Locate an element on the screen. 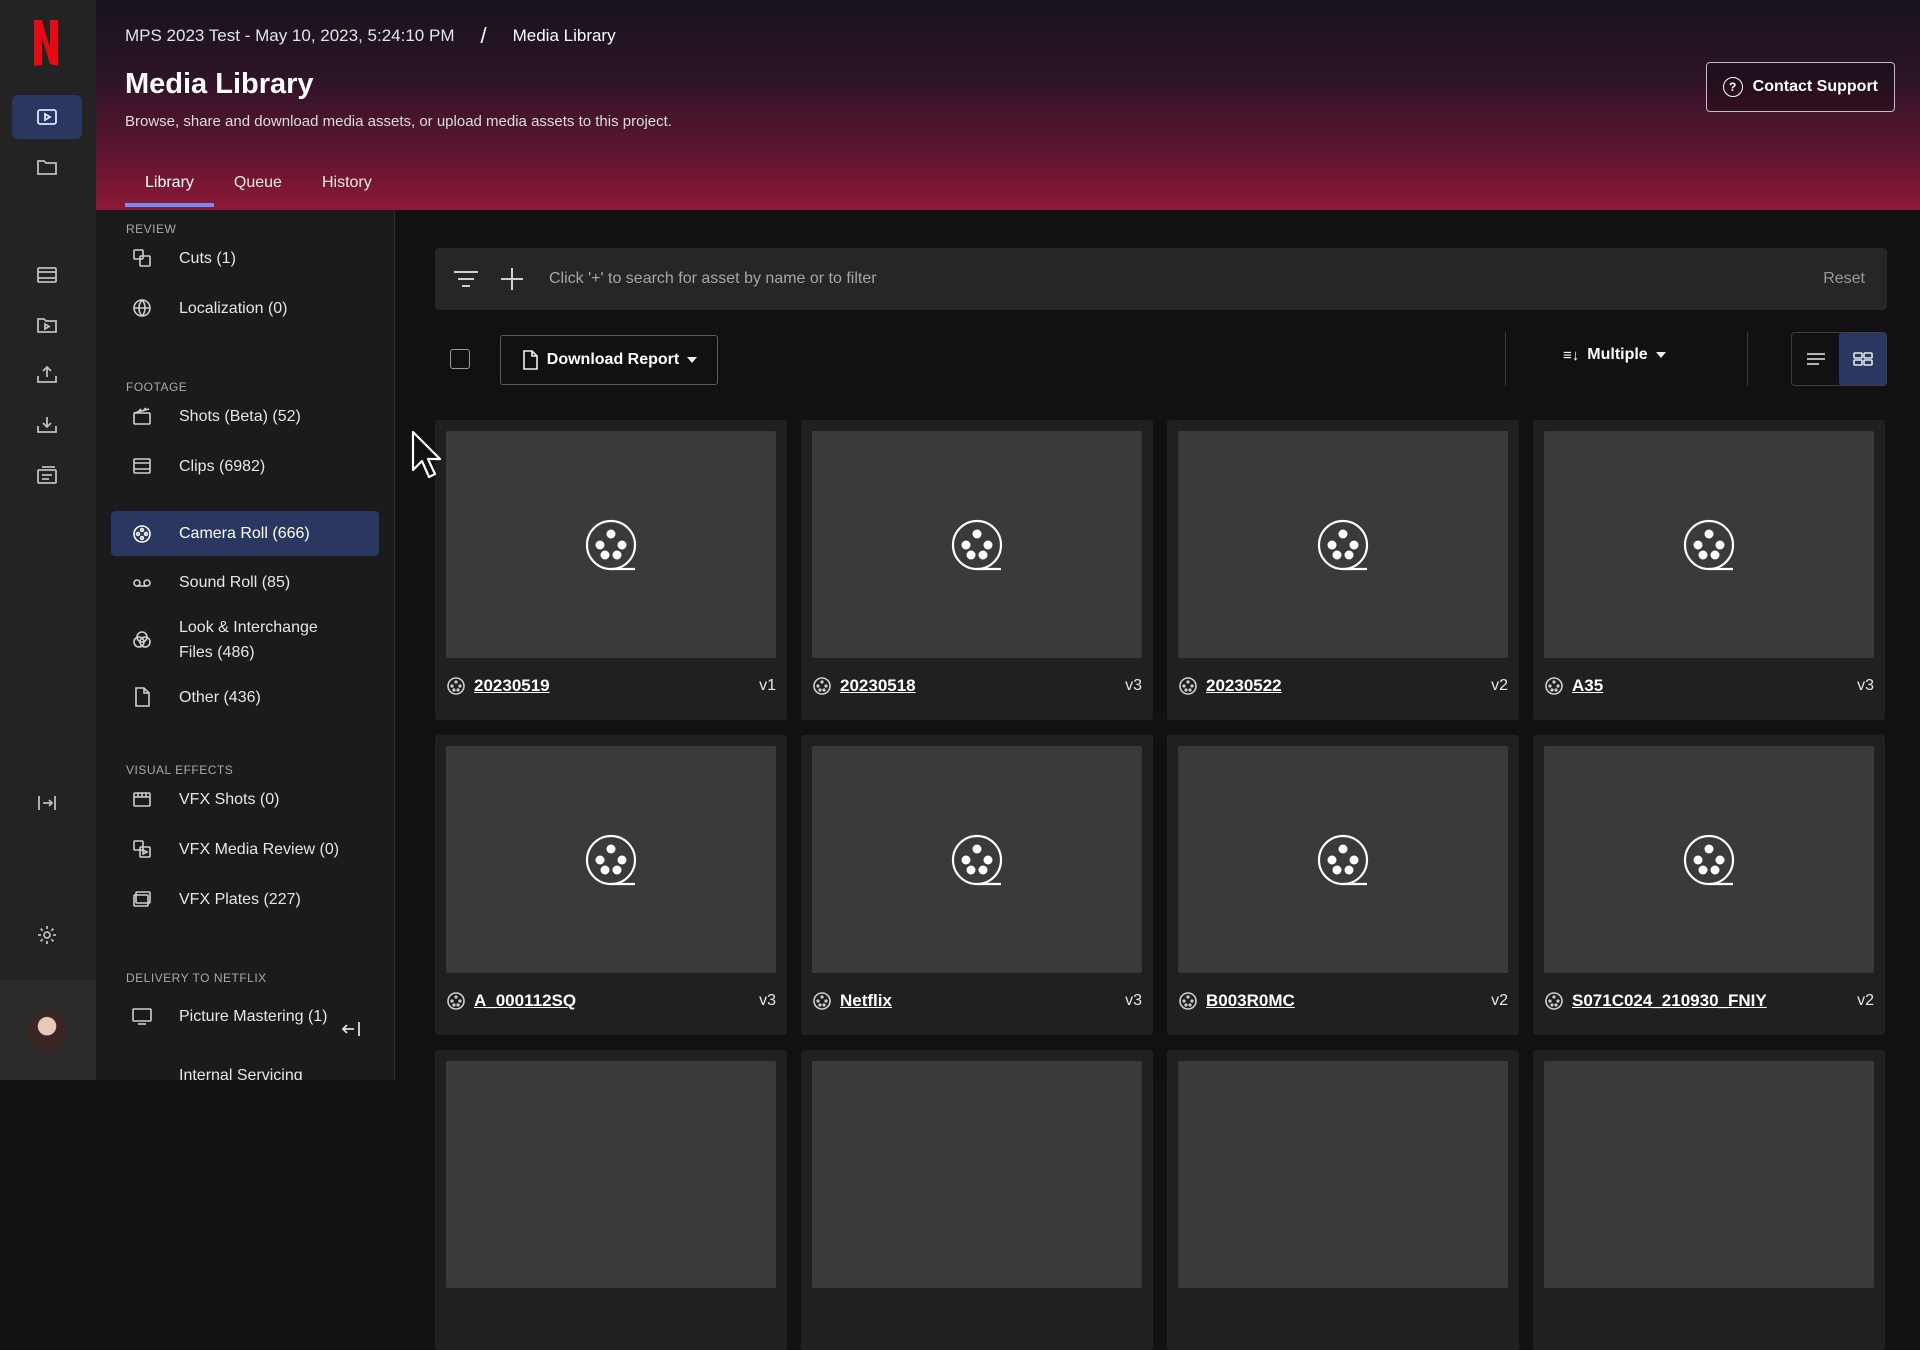 This screenshot has width=1920, height=1350. grid-view-button is located at coordinates (1862, 359).